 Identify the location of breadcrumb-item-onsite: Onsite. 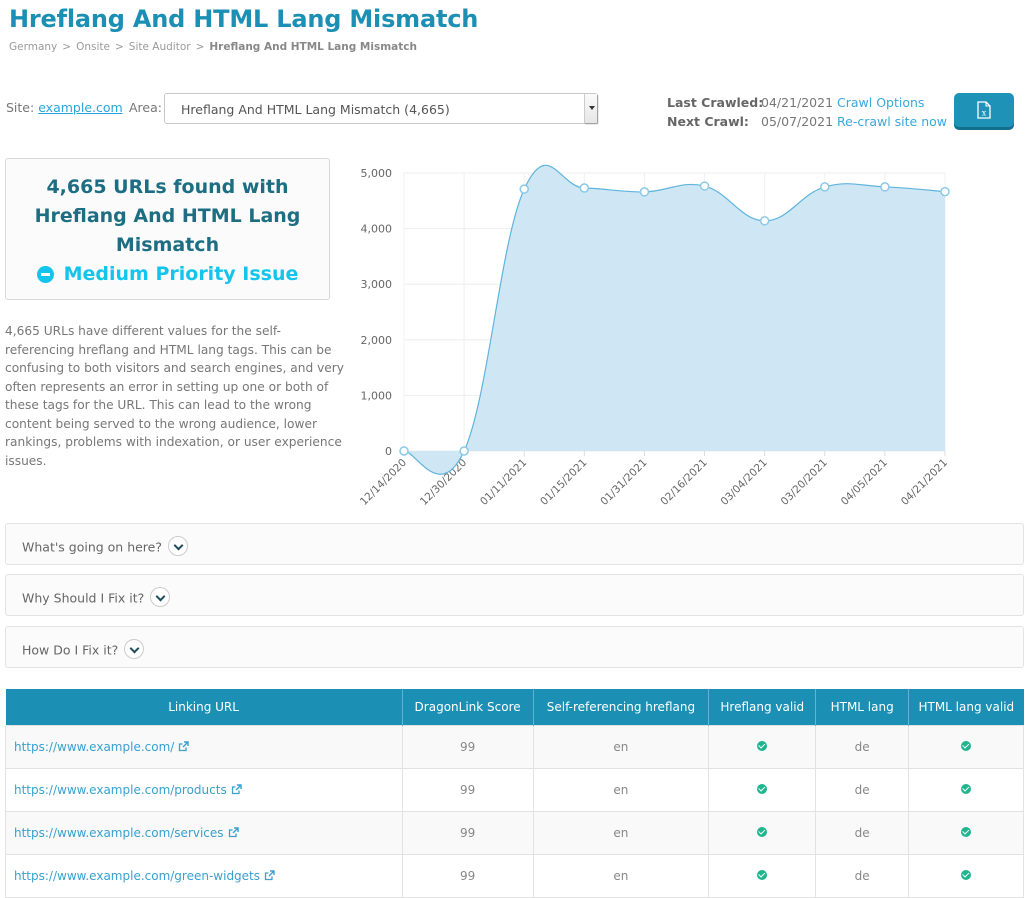
(93, 47).